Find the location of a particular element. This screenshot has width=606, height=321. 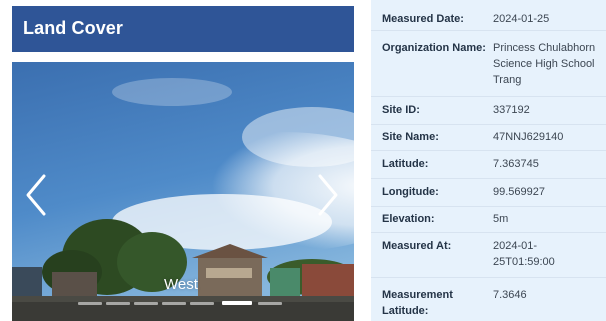

detail-row-latitude: Latitude: 7.363745 is located at coordinates (488, 165).